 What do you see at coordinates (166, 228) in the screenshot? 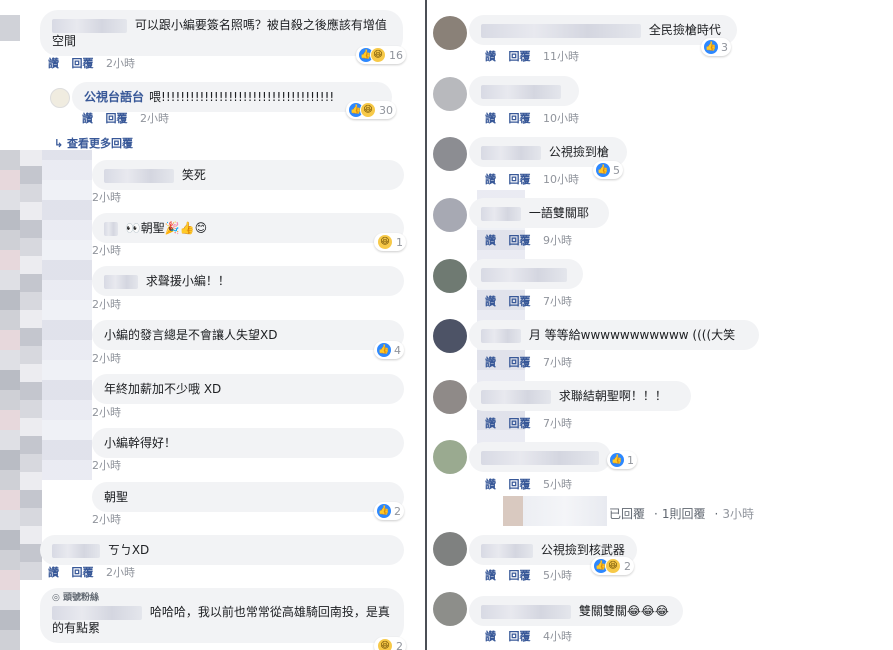
I see `comment-text: 👀朝聖🎉👍😊` at bounding box center [166, 228].